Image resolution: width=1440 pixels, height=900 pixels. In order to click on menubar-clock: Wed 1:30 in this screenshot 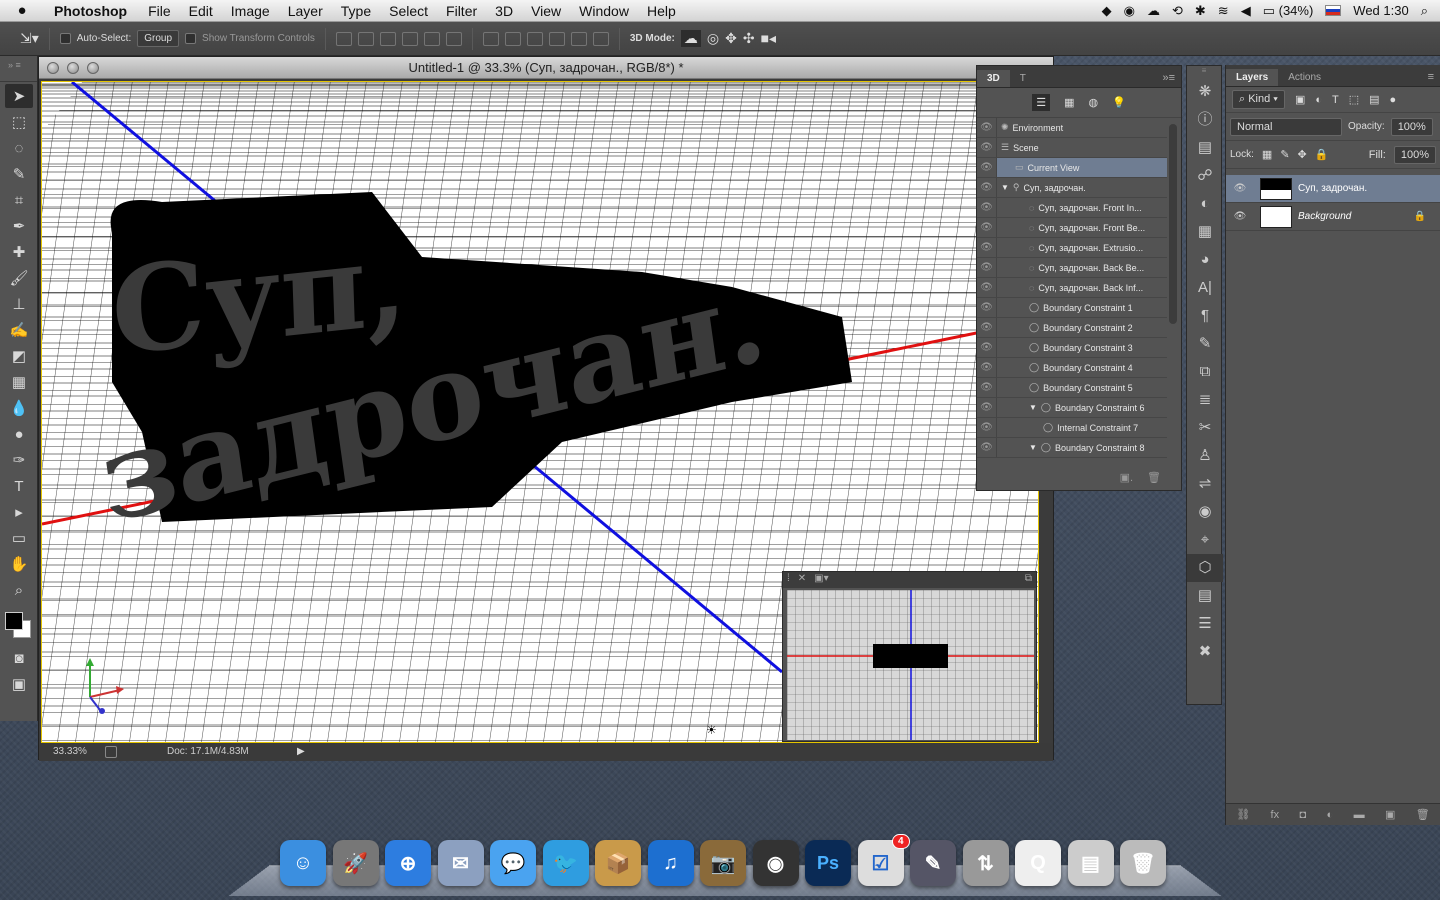, I will do `click(1380, 10)`.